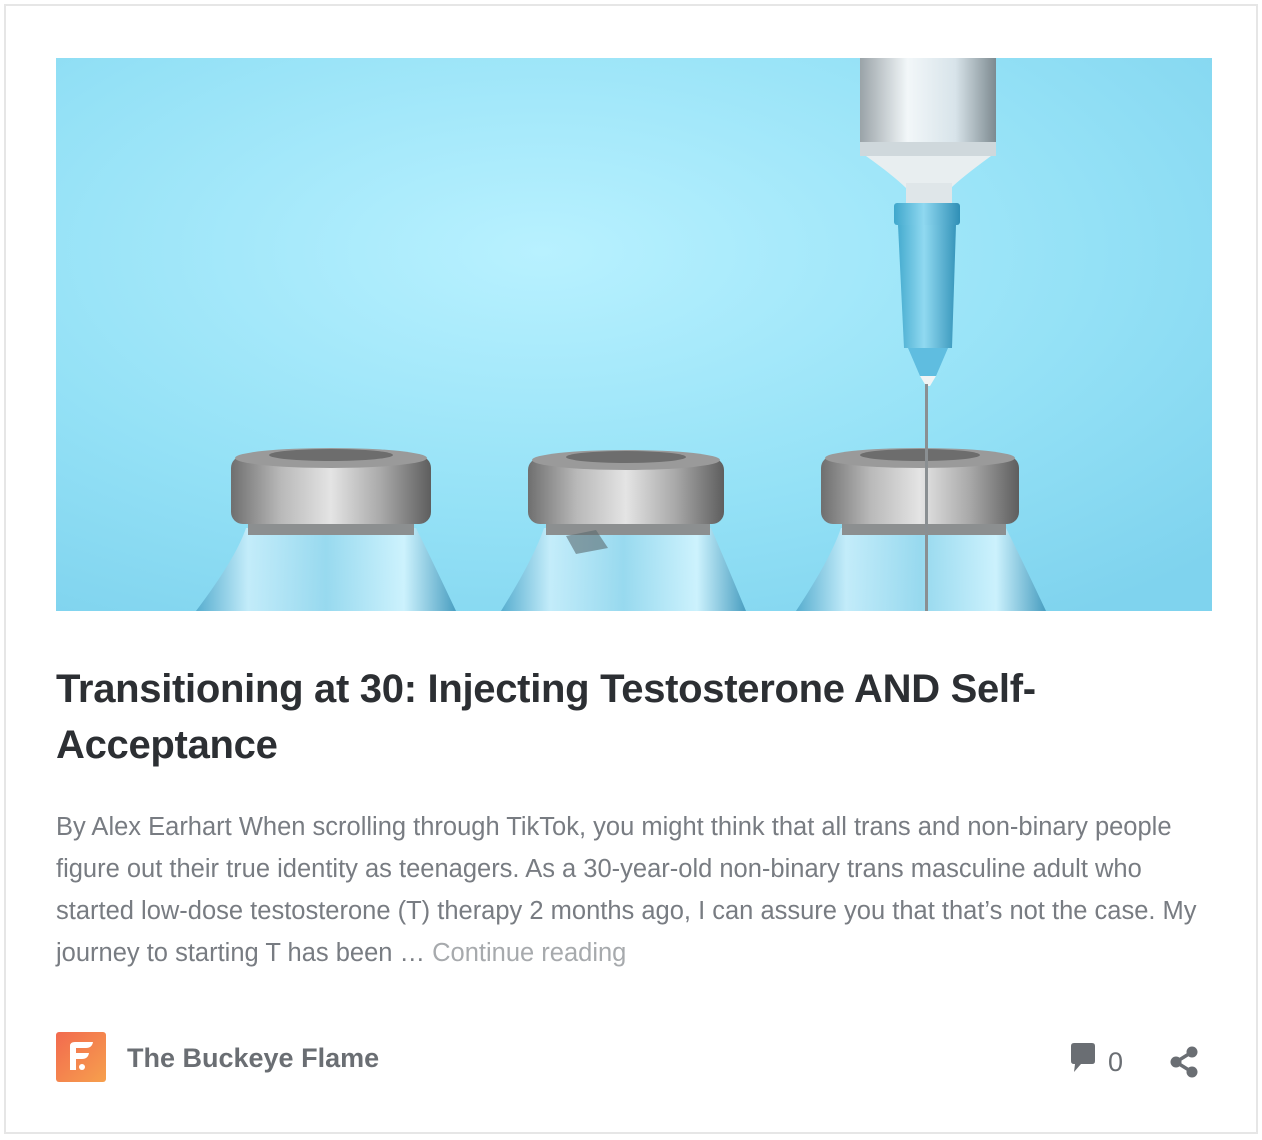  Describe the element at coordinates (529, 953) in the screenshot. I see `continue-reading-link: Continue reading` at that location.